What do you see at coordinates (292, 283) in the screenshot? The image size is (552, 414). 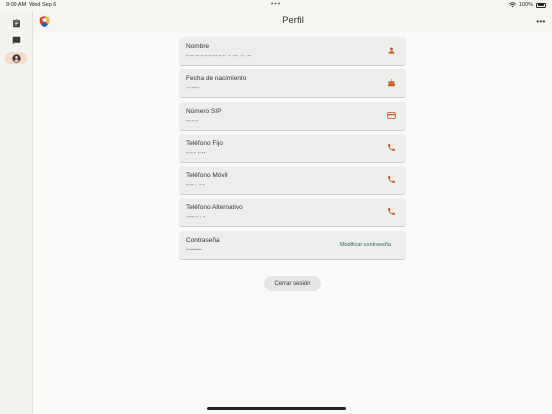 I see `logout-button: Cerrar sesión` at bounding box center [292, 283].